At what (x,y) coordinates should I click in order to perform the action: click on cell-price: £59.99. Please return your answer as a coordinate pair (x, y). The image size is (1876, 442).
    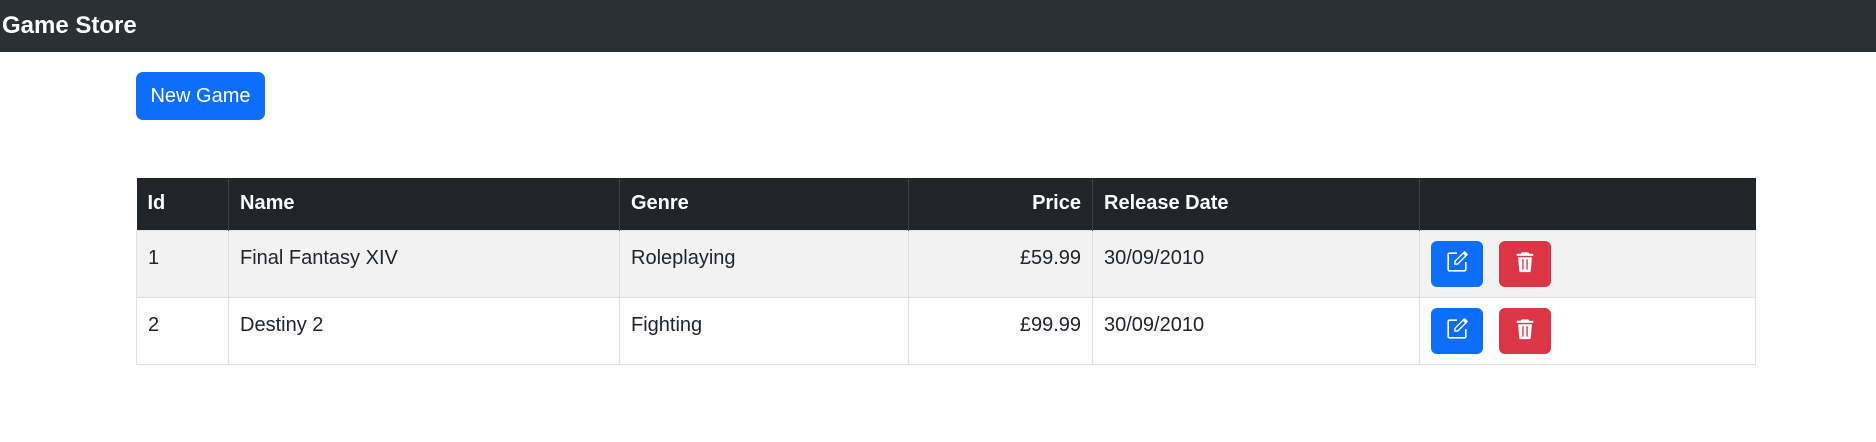
    Looking at the image, I should click on (1000, 263).